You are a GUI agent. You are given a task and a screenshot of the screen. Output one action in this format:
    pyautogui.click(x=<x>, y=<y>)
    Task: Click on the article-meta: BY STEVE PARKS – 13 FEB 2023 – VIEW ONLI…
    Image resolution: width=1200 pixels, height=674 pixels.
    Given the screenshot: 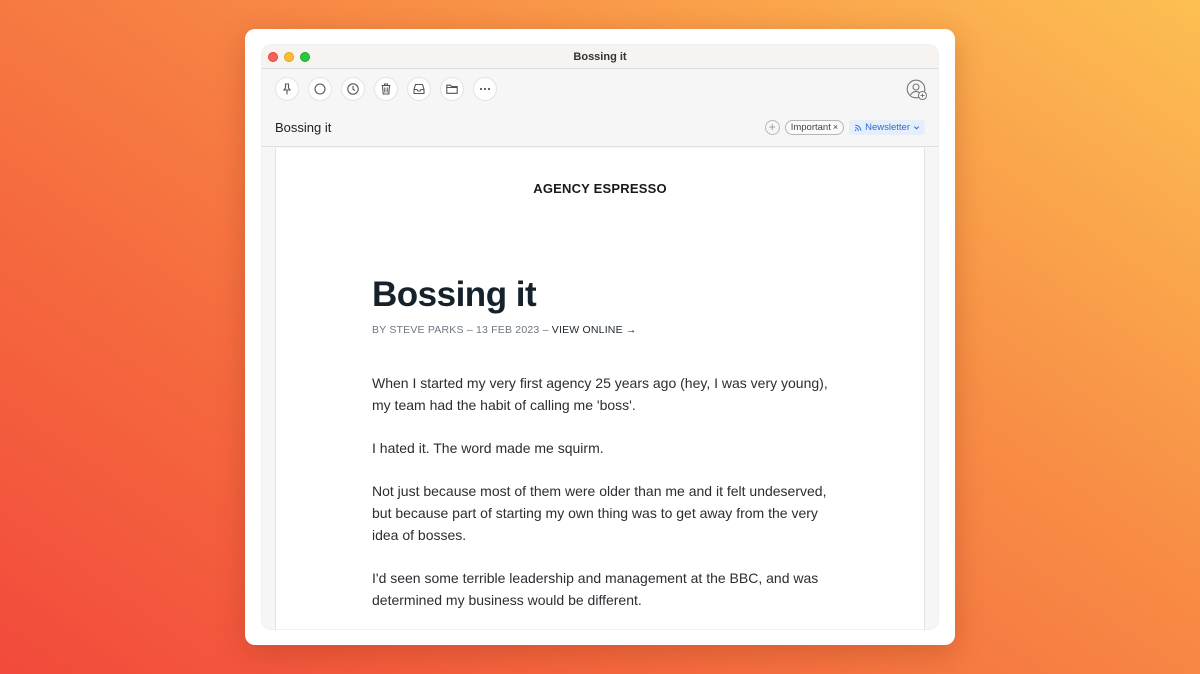 What is the action you would take?
    pyautogui.click(x=607, y=330)
    